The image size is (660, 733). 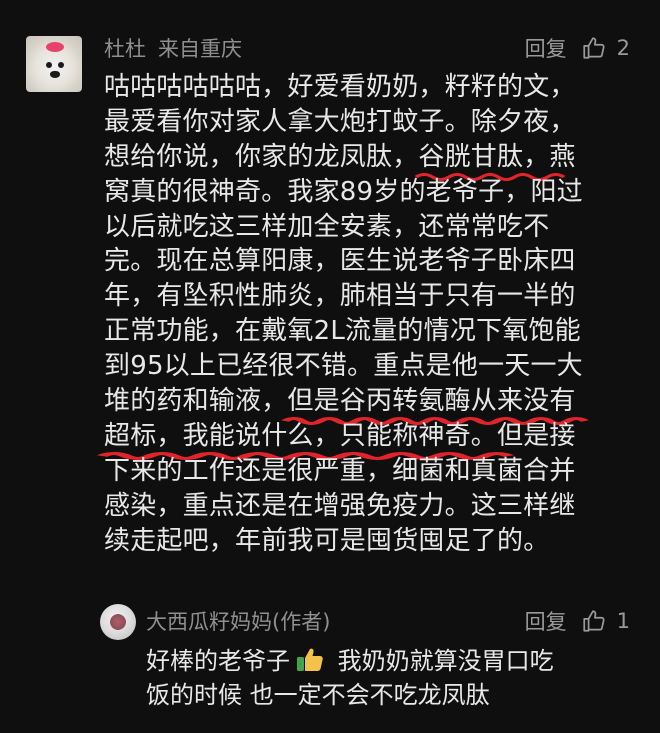 I want to click on reply-line: 饭的时候 也一定不会不吃龙凤肽, so click(x=318, y=695).